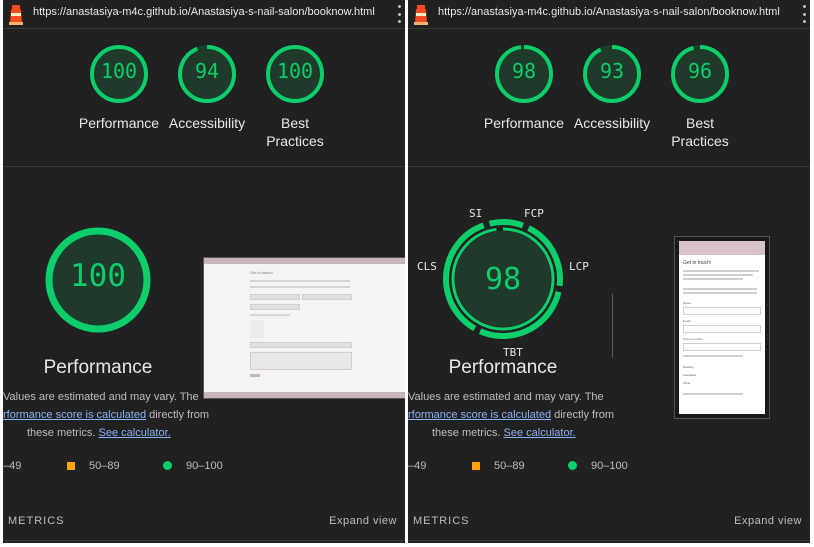 Image resolution: width=814 pixels, height=547 pixels. Describe the element at coordinates (579, 266) in the screenshot. I see `metric-lcp-label: LCP` at that location.